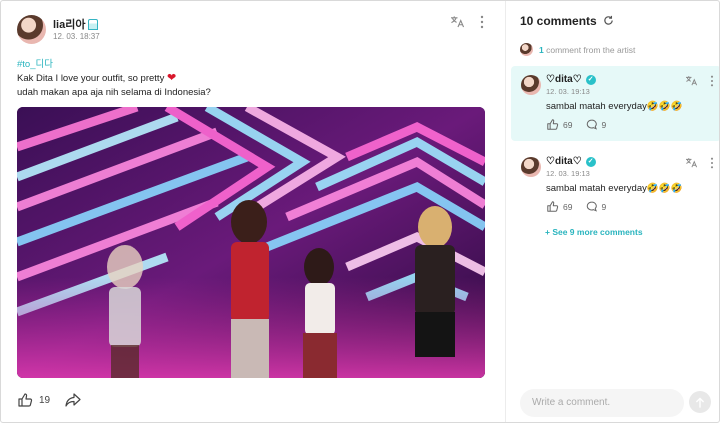  Describe the element at coordinates (594, 232) in the screenshot. I see `see-more-comments-link: + See 9 more comments` at that location.